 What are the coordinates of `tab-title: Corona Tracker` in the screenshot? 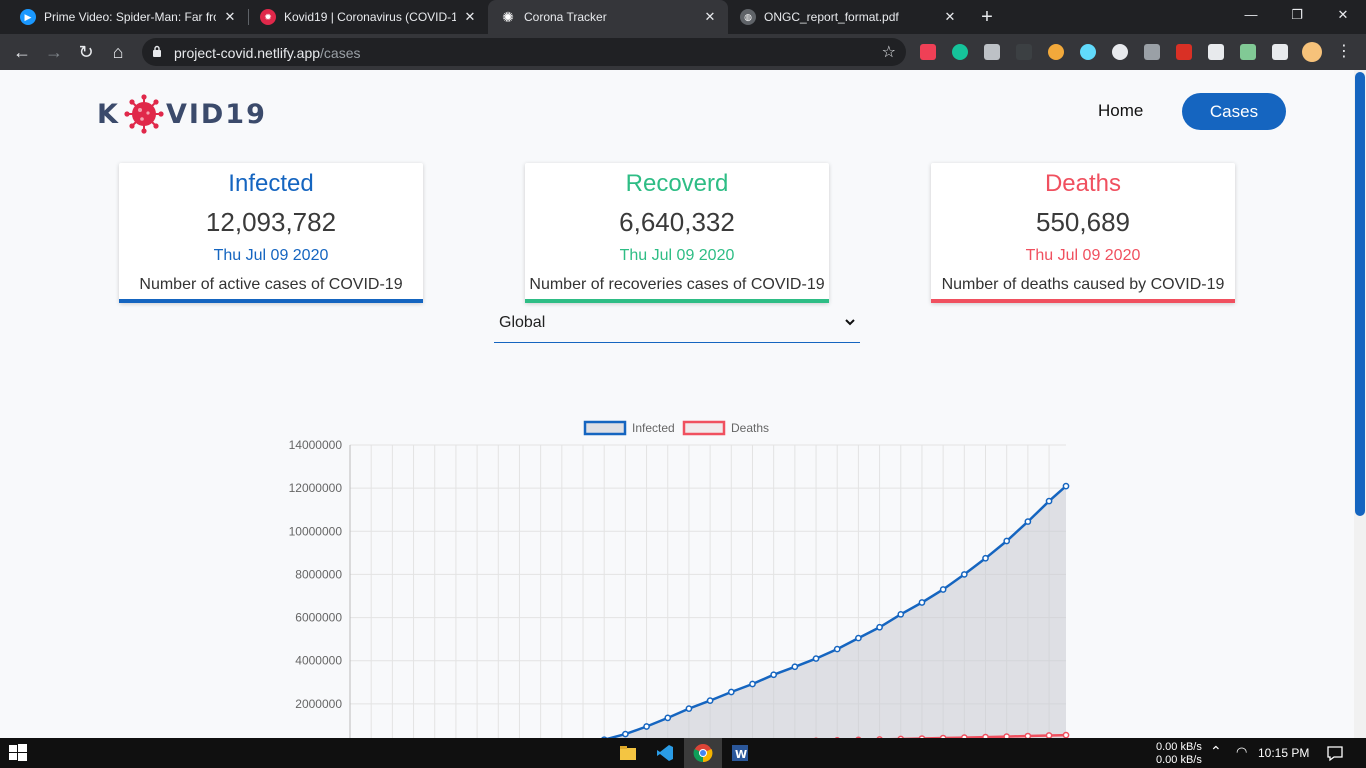 It's located at (565, 17).